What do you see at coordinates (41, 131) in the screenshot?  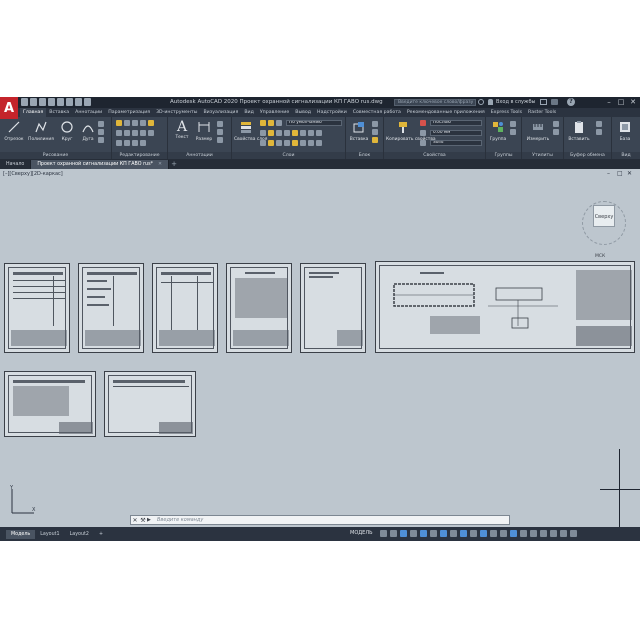 I see `polyline-tool: Полилиния` at bounding box center [41, 131].